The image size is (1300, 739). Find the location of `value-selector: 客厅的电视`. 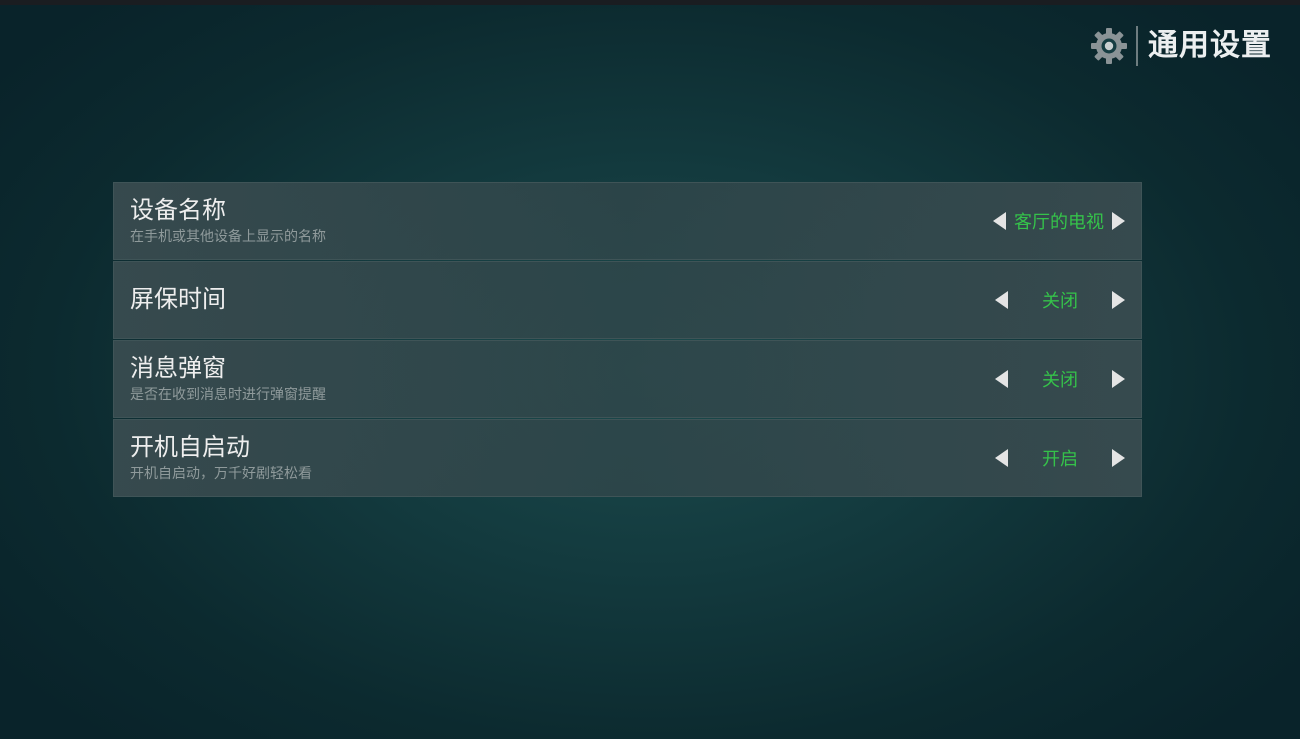

value-selector: 客厅的电视 is located at coordinates (1059, 221).